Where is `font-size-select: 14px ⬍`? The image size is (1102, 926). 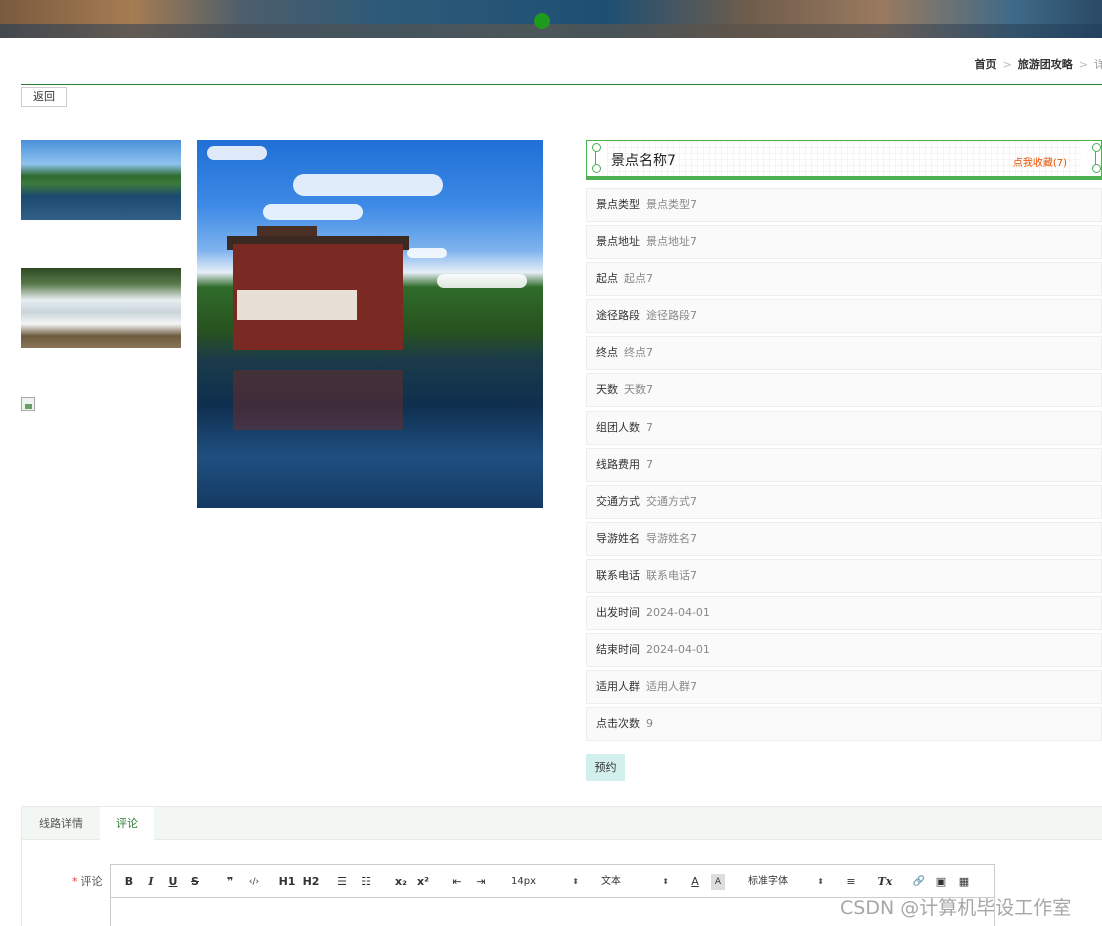
font-size-select: 14px ⬍ is located at coordinates (545, 882).